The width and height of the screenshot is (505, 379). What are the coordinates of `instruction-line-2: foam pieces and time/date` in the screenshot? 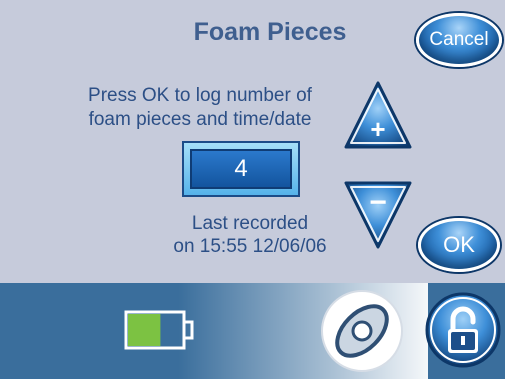 It's located at (200, 119).